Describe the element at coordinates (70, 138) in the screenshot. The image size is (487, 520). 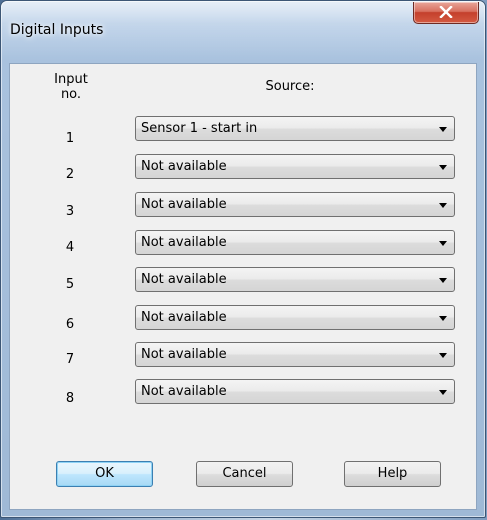
I see `input-number-1: 1` at that location.